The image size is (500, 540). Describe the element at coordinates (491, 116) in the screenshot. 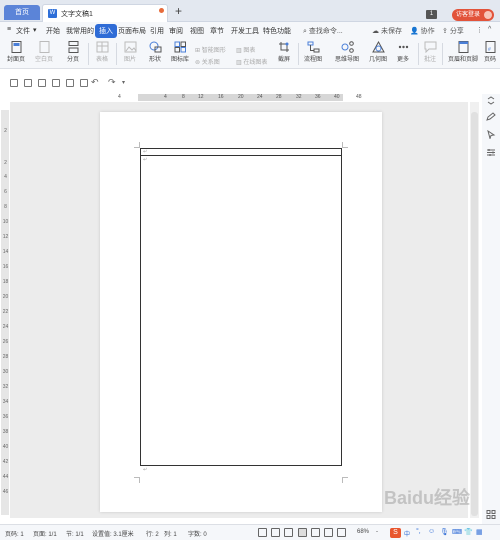

I see `edit-pen-icon` at that location.